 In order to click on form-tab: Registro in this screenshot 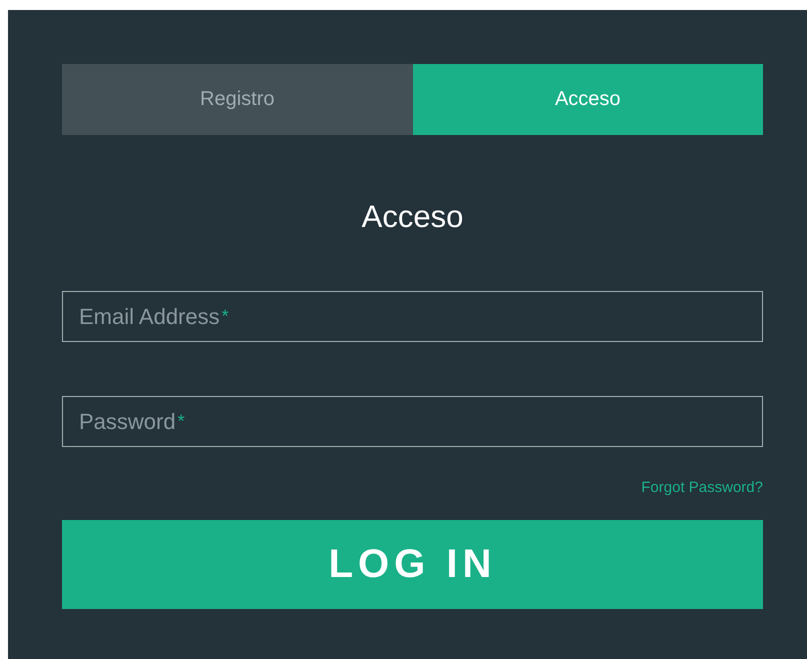, I will do `click(237, 99)`.